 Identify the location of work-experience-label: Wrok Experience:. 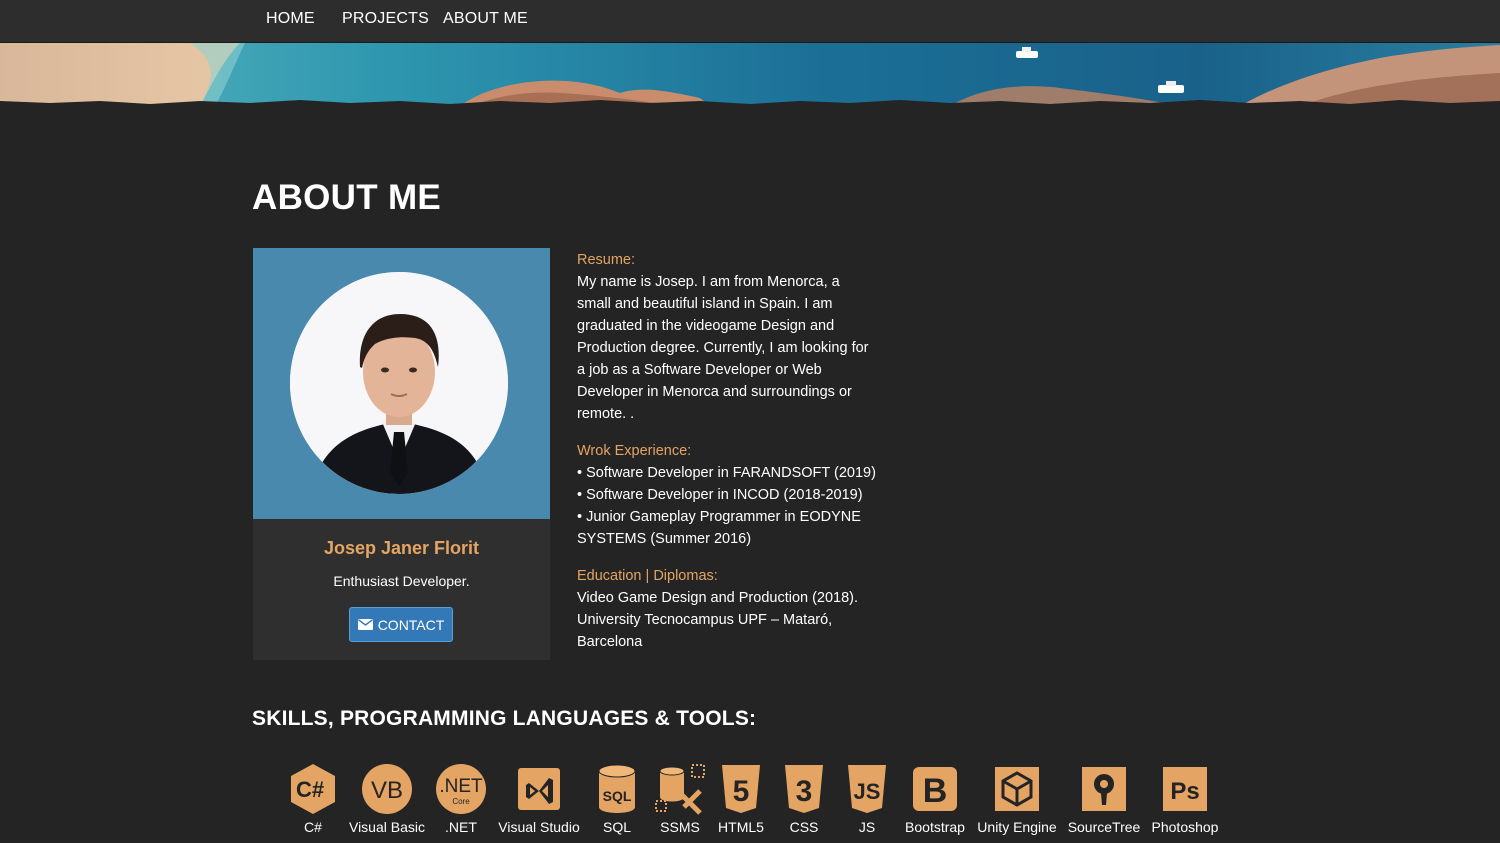
(634, 451).